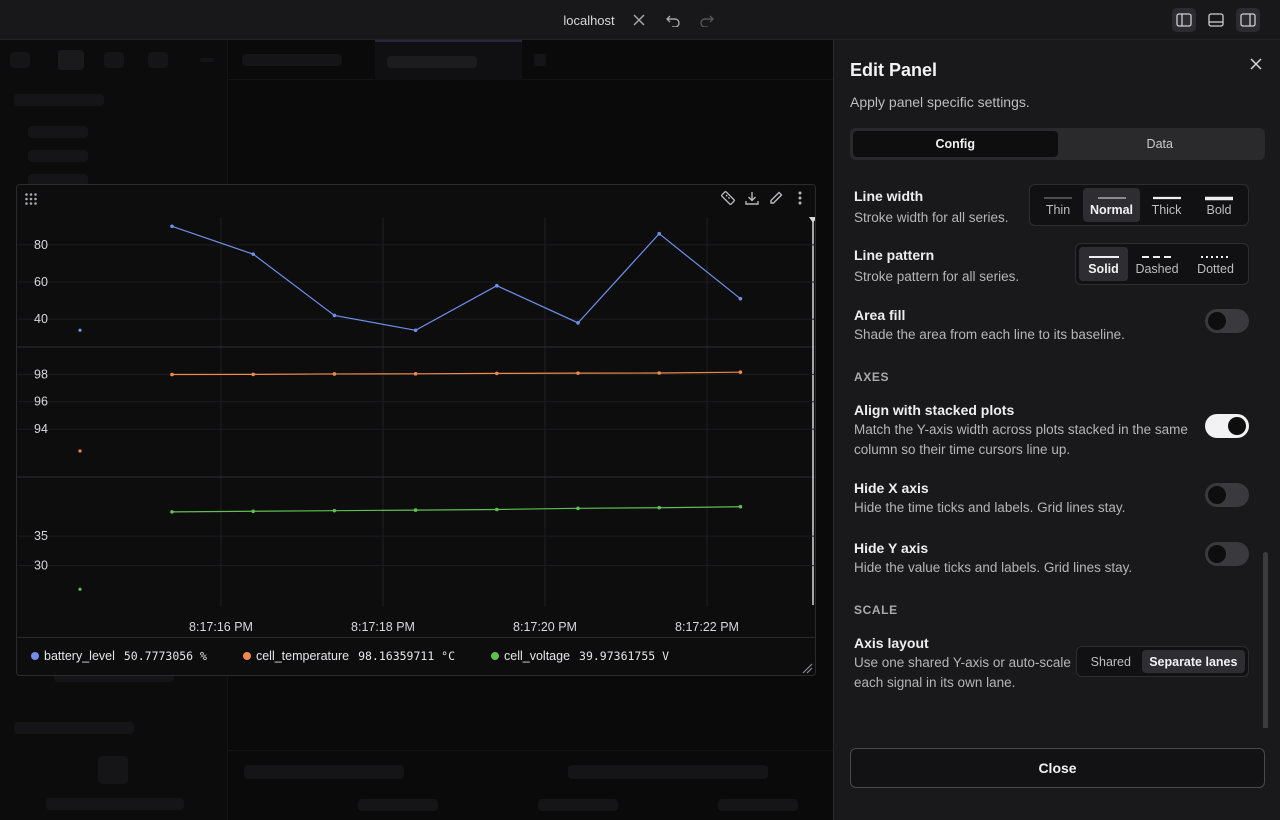 This screenshot has width=1280, height=820. Describe the element at coordinates (1111, 210) in the screenshot. I see `option-label: Normal` at that location.